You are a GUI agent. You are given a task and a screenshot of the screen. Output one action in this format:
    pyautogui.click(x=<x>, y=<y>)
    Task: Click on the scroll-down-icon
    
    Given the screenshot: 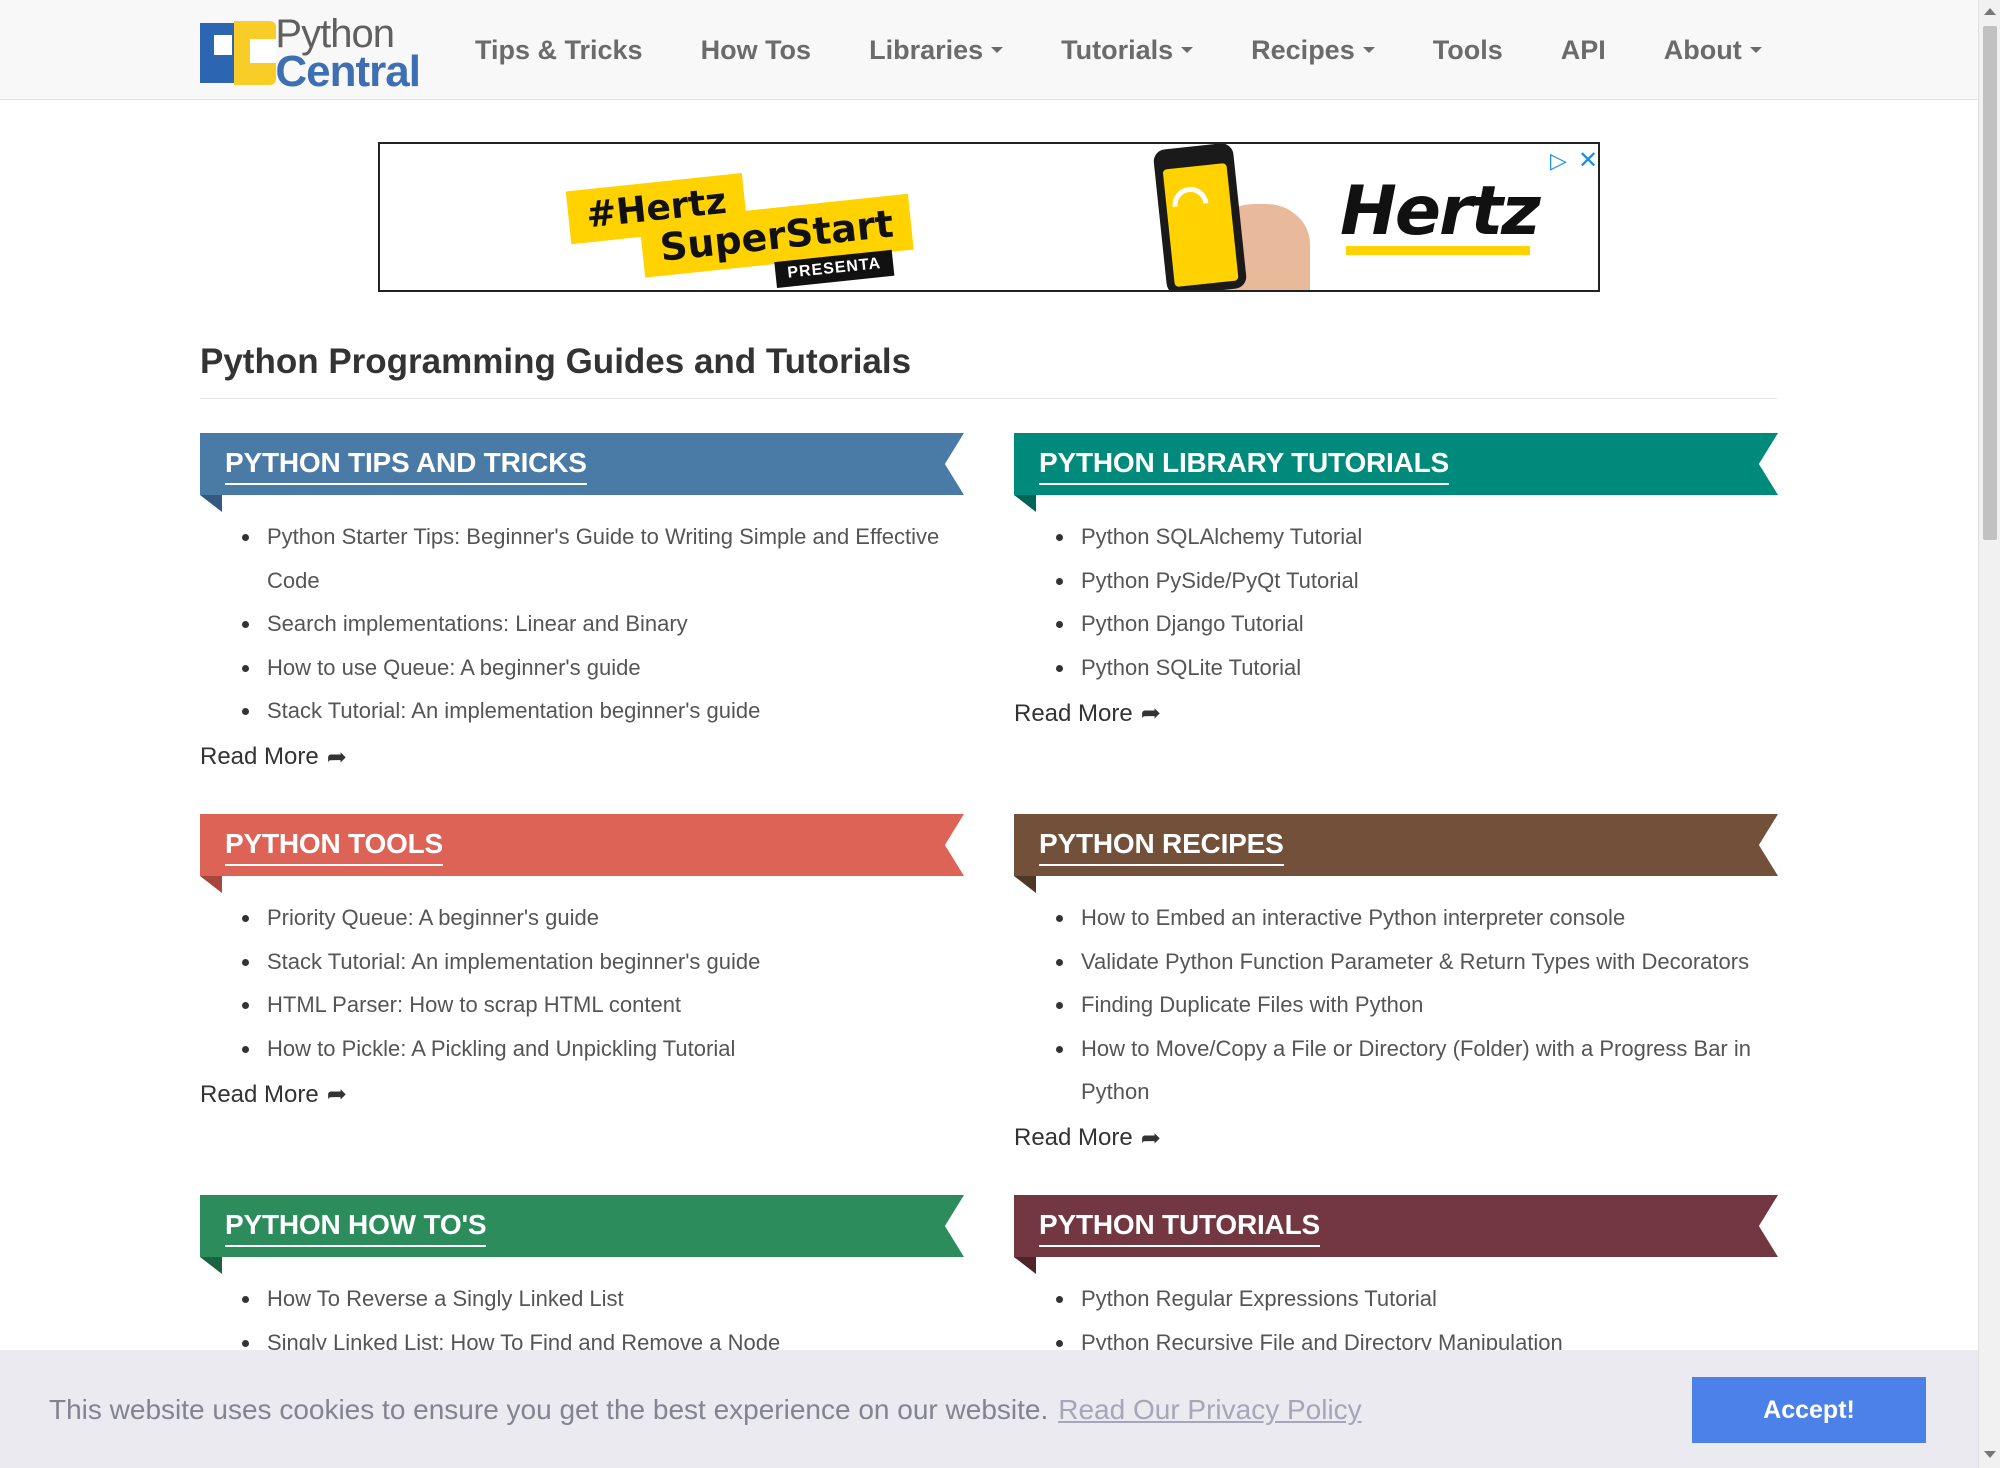 What is the action you would take?
    pyautogui.click(x=1990, y=1454)
    